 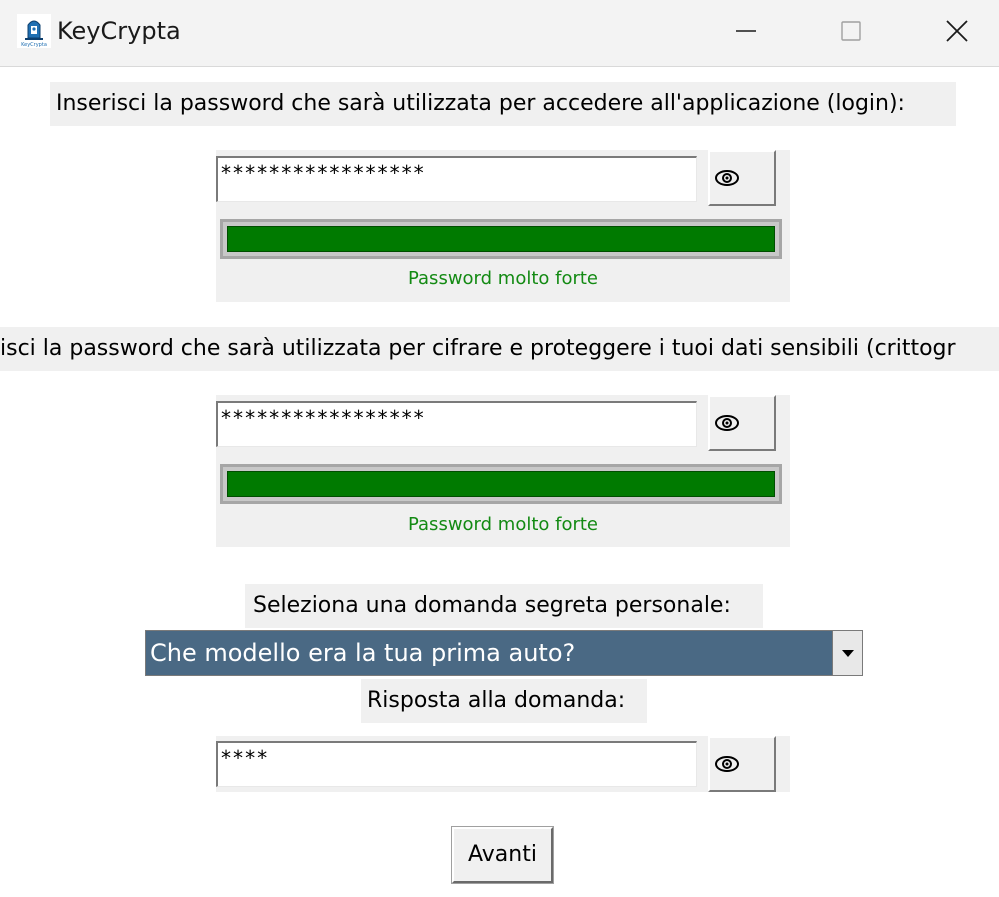 I want to click on close-button, so click(x=957, y=31).